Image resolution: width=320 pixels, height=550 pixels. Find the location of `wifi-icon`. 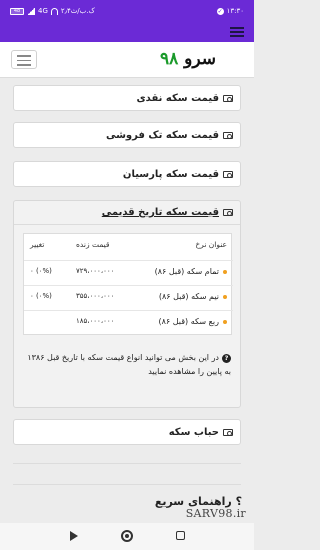

wifi-icon is located at coordinates (54, 11).